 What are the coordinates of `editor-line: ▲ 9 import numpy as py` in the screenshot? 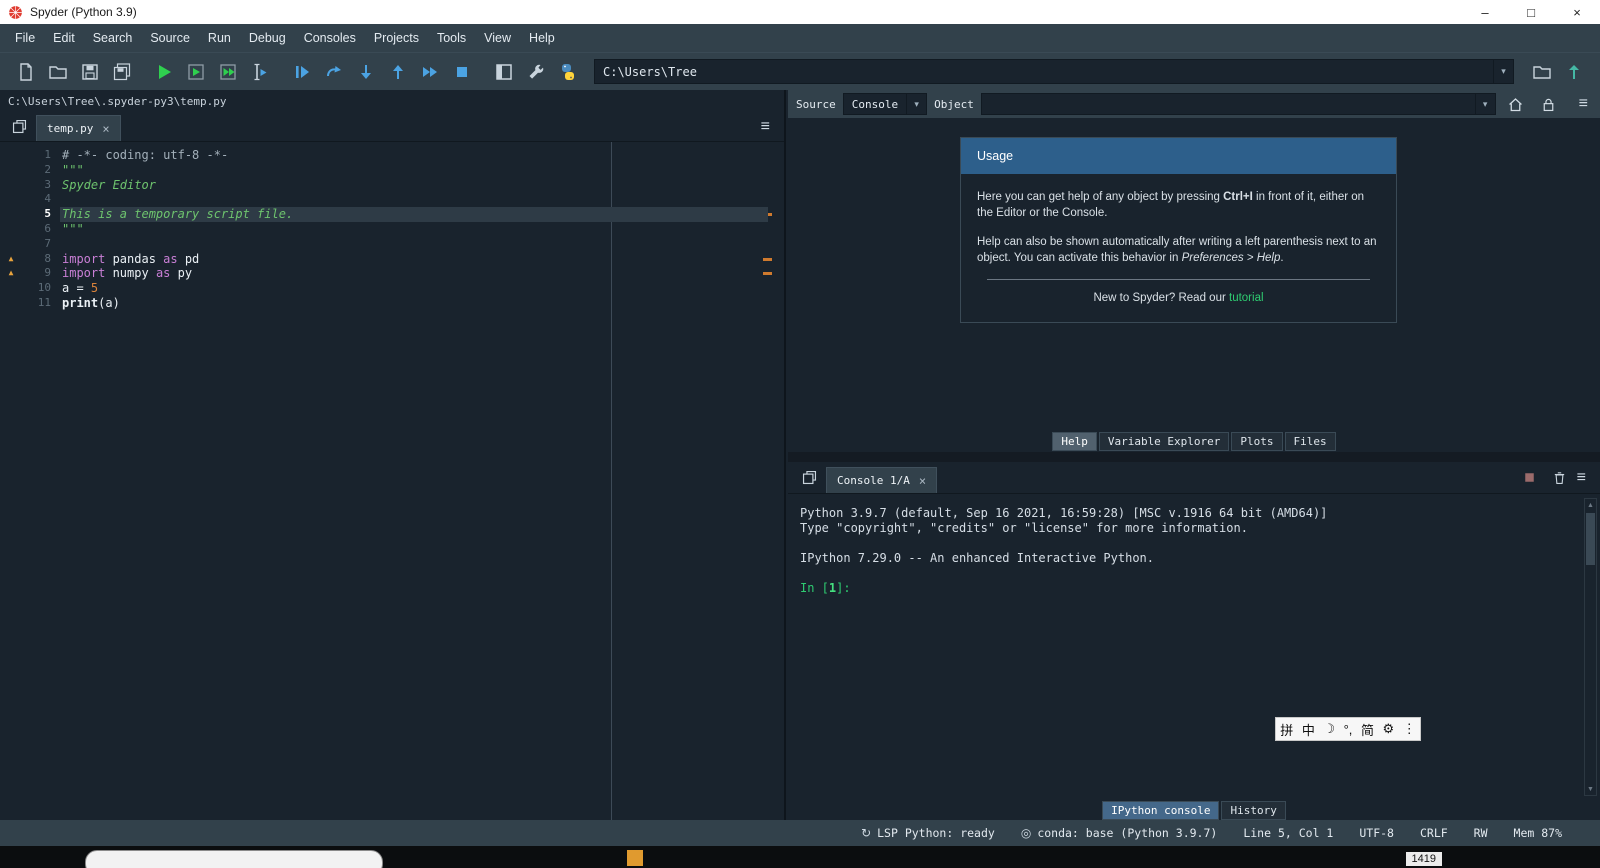 It's located at (392, 273).